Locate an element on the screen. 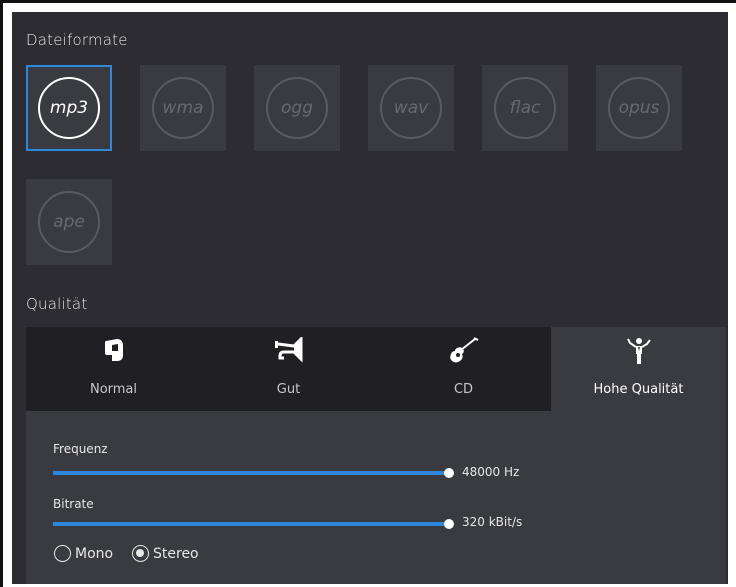 The width and height of the screenshot is (736, 587). bitrate-slider-thumb is located at coordinates (449, 524).